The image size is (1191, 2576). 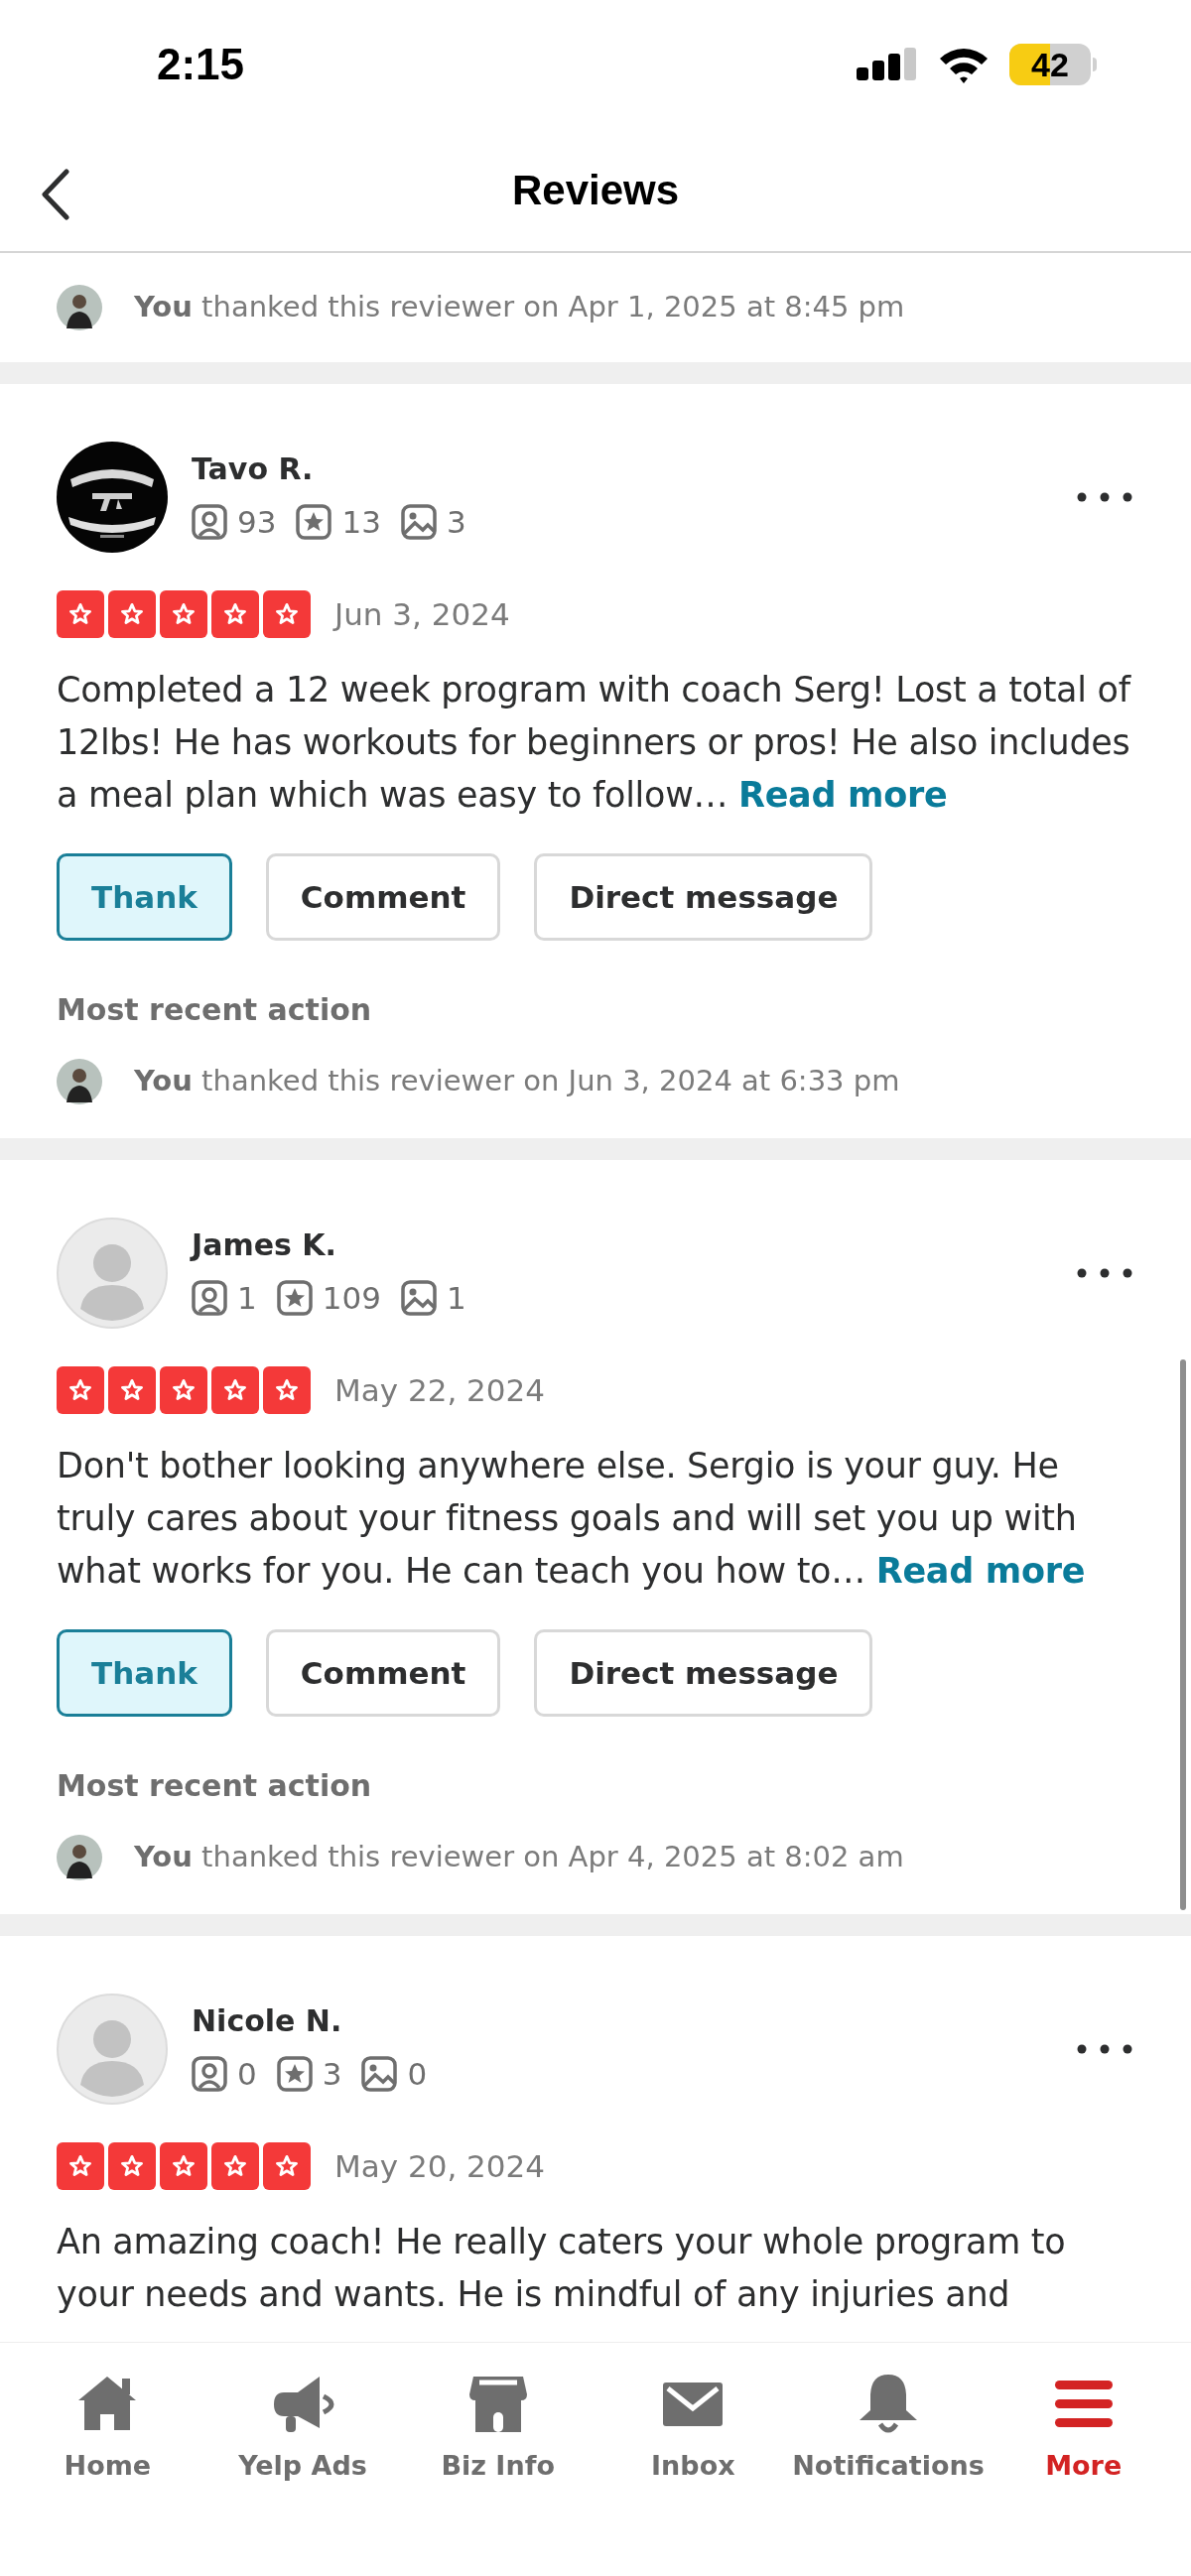 I want to click on tab-bar-item: Notifications, so click(x=889, y=2435).